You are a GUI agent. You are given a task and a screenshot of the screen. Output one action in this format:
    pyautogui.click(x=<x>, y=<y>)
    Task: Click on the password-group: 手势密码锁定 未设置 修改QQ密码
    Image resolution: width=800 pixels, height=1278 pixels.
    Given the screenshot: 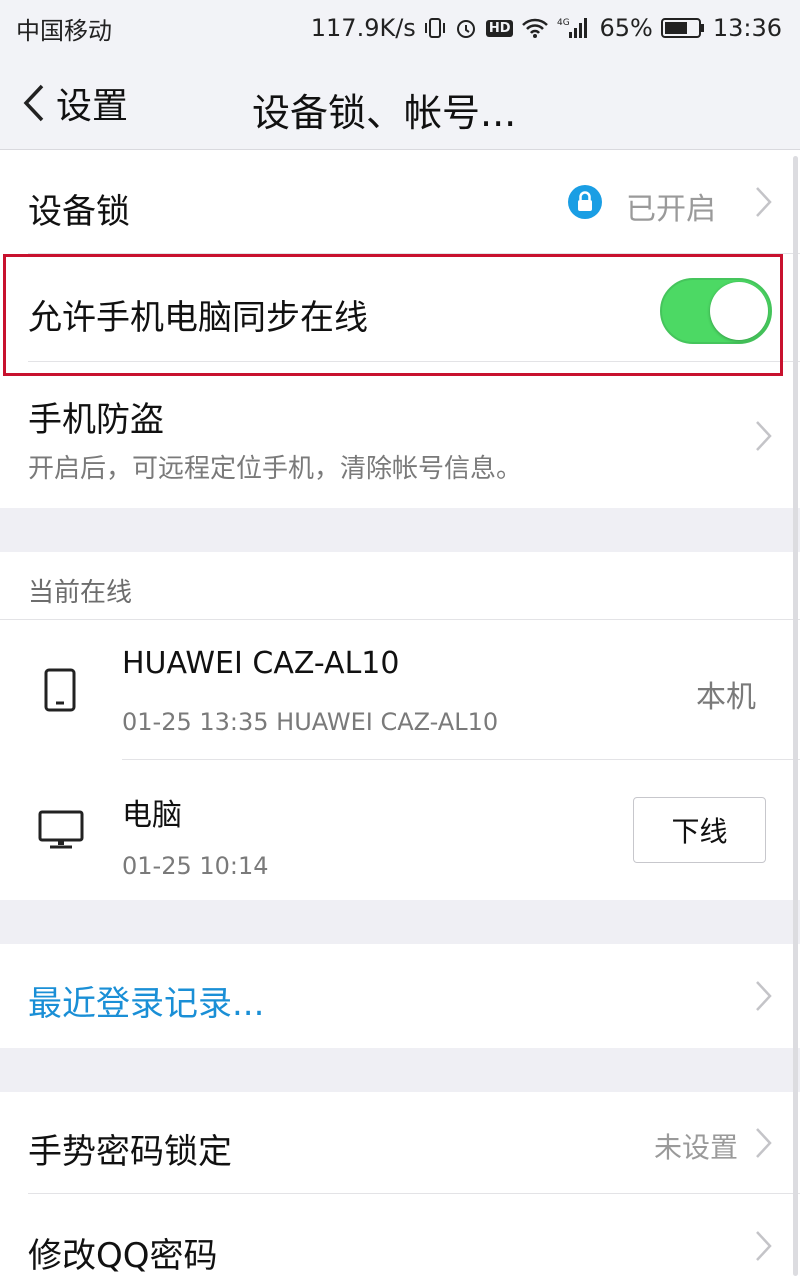 What is the action you would take?
    pyautogui.click(x=400, y=1185)
    